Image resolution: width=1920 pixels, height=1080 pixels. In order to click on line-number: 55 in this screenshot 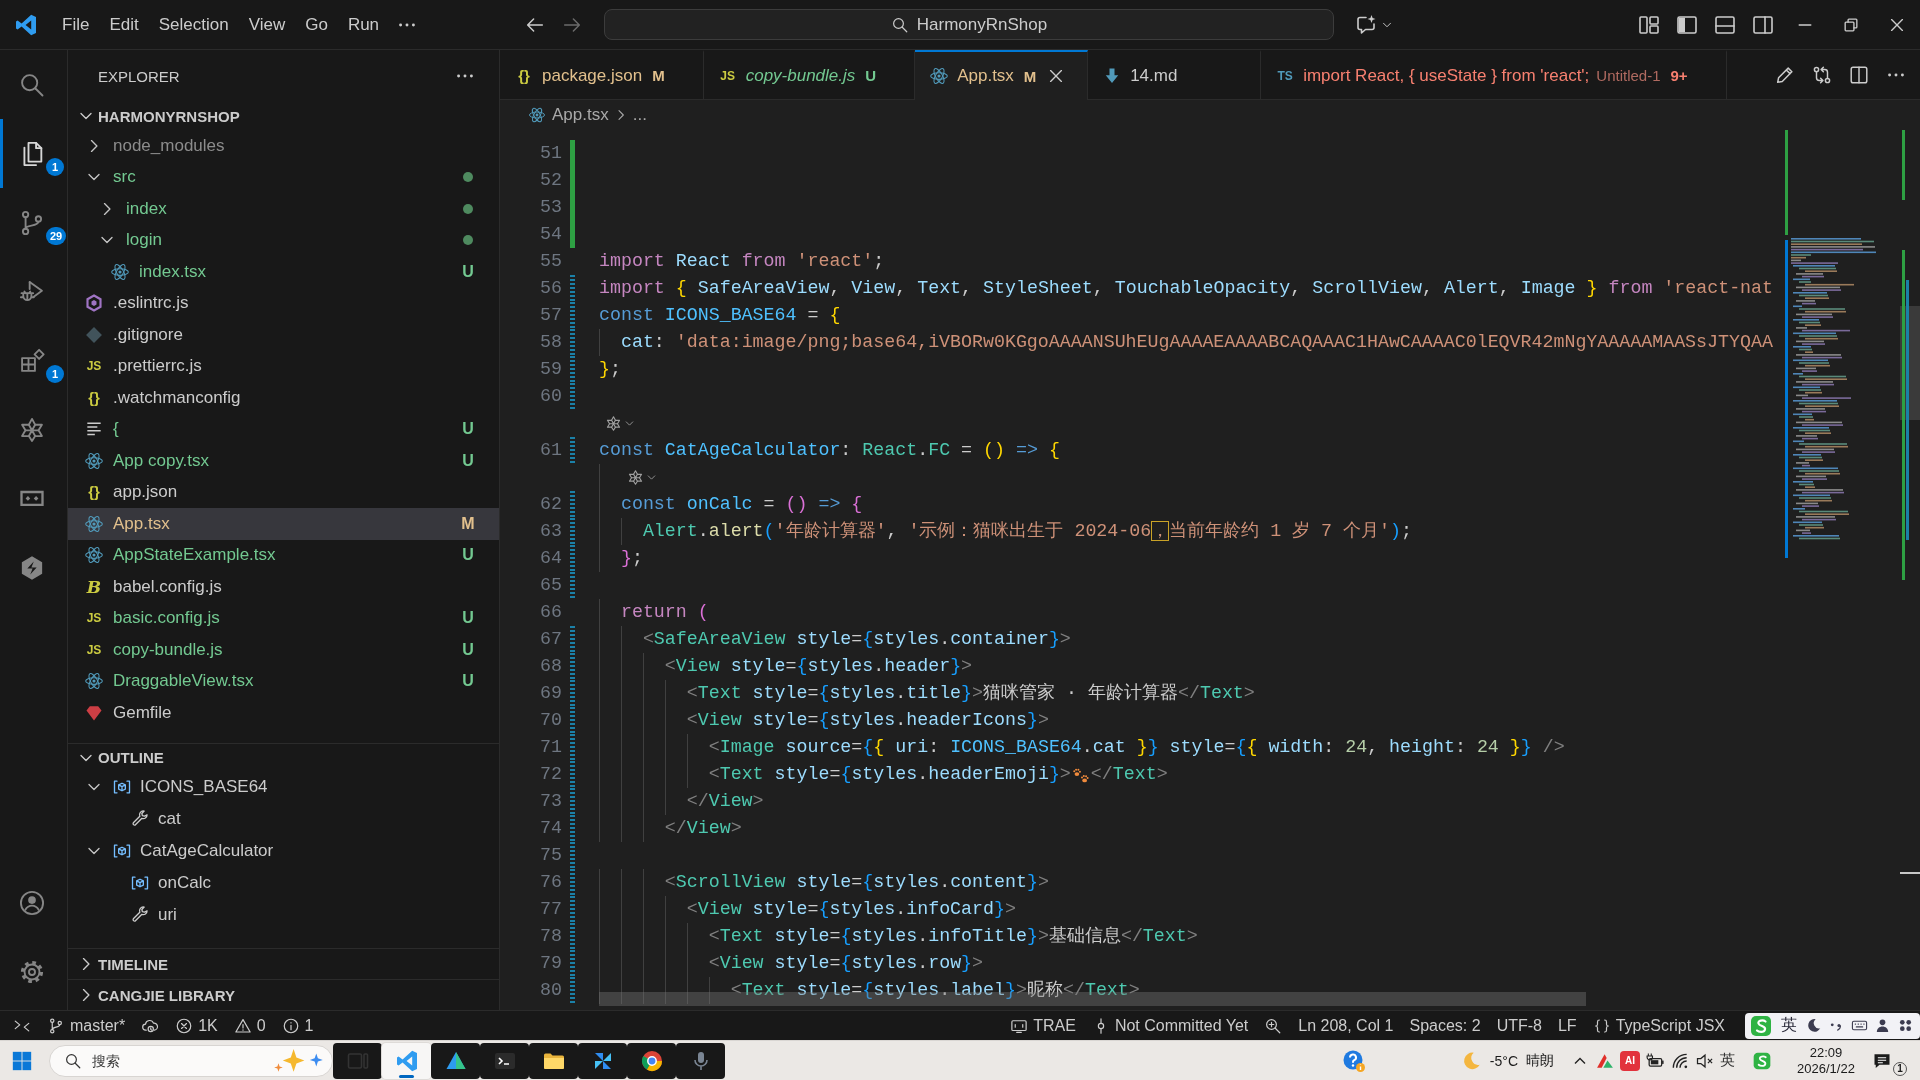, I will do `click(551, 261)`.